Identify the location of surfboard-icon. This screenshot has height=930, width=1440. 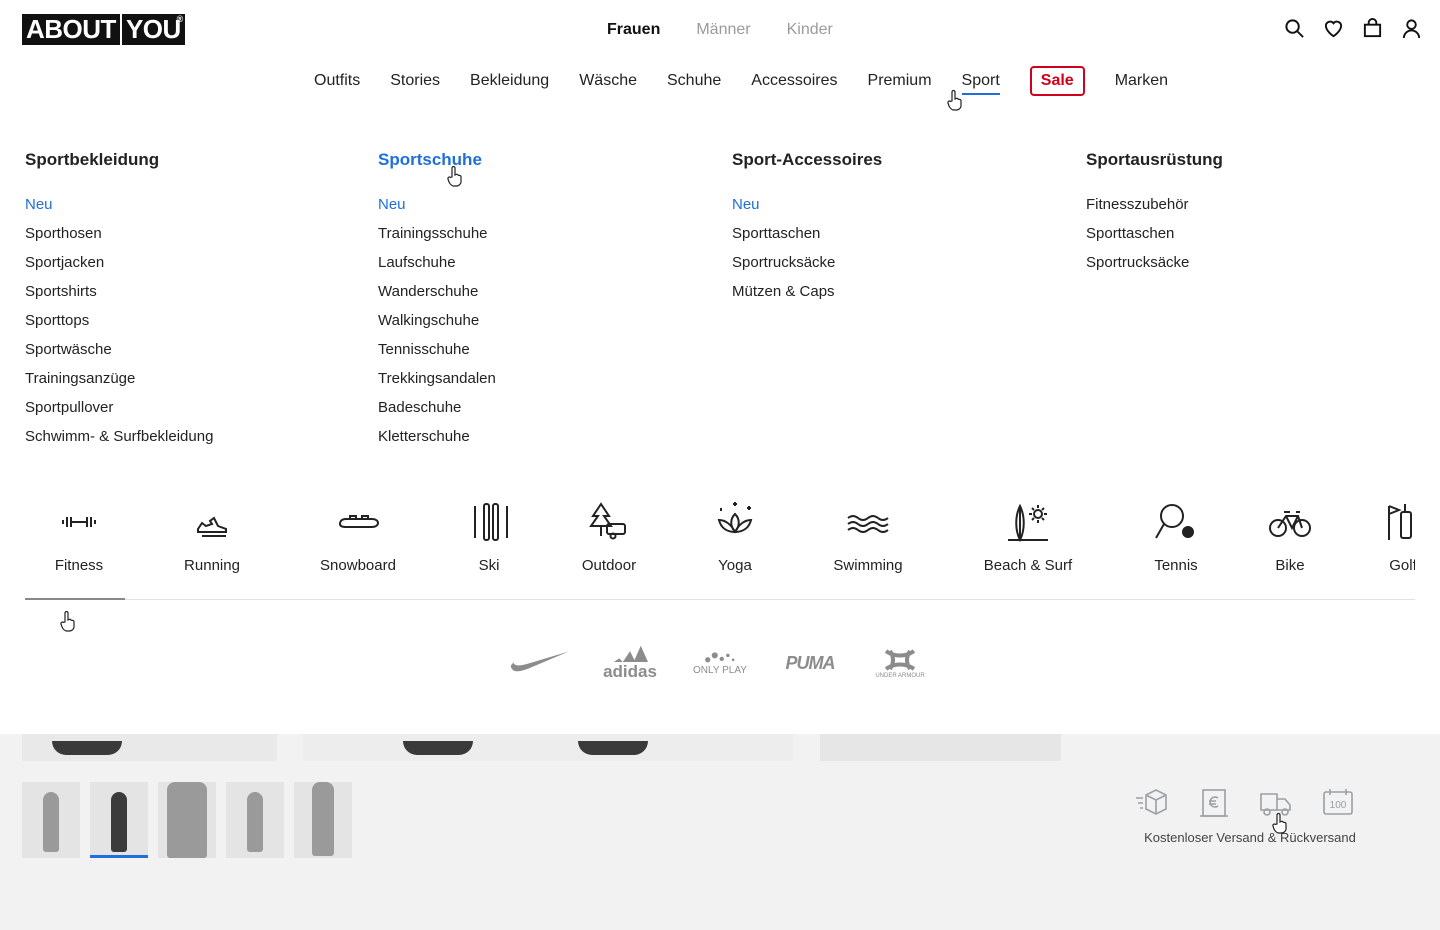
(1028, 522).